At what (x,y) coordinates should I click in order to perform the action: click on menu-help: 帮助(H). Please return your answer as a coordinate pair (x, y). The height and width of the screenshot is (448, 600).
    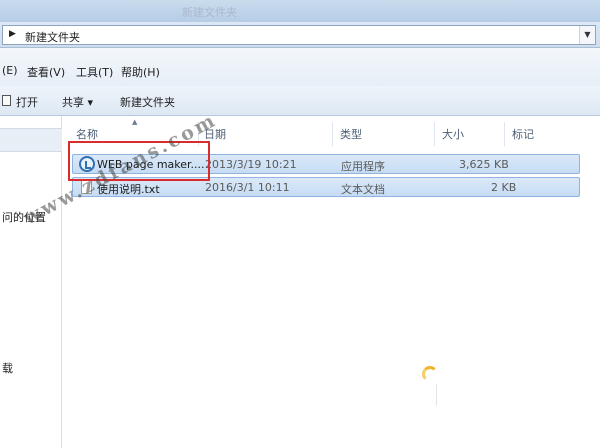
    Looking at the image, I should click on (140, 72).